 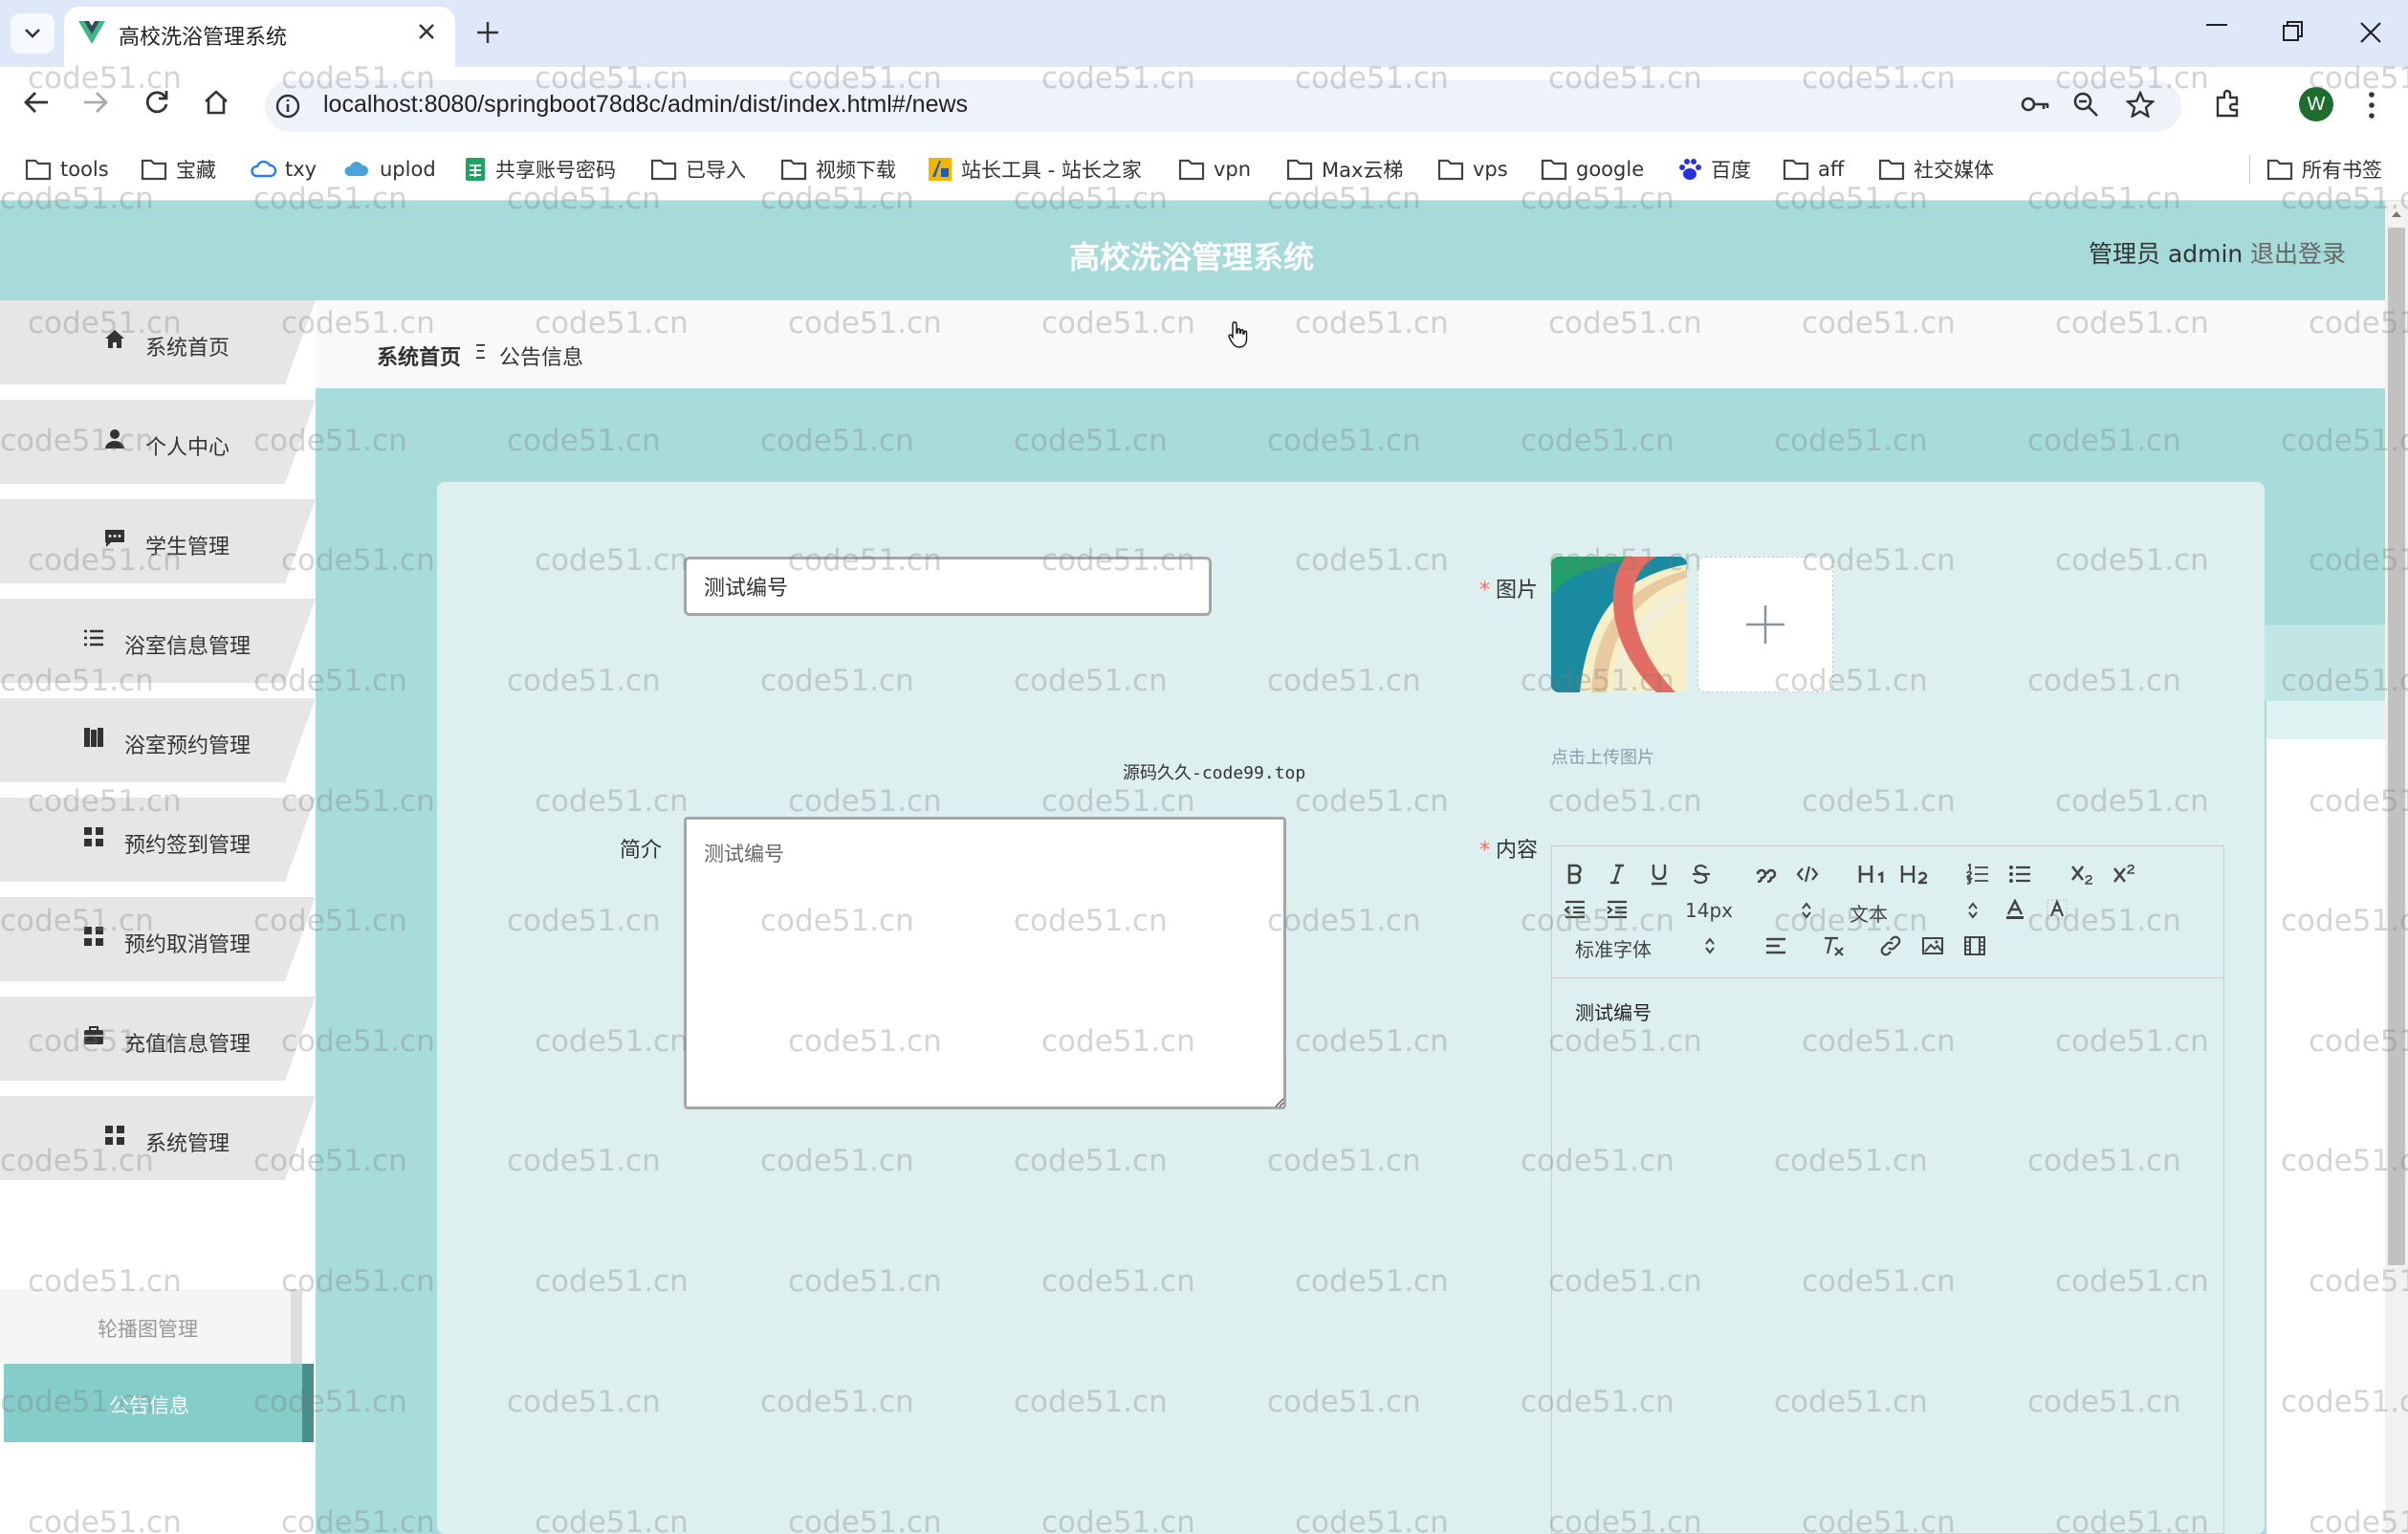 I want to click on indent-increase-button, so click(x=1617, y=909).